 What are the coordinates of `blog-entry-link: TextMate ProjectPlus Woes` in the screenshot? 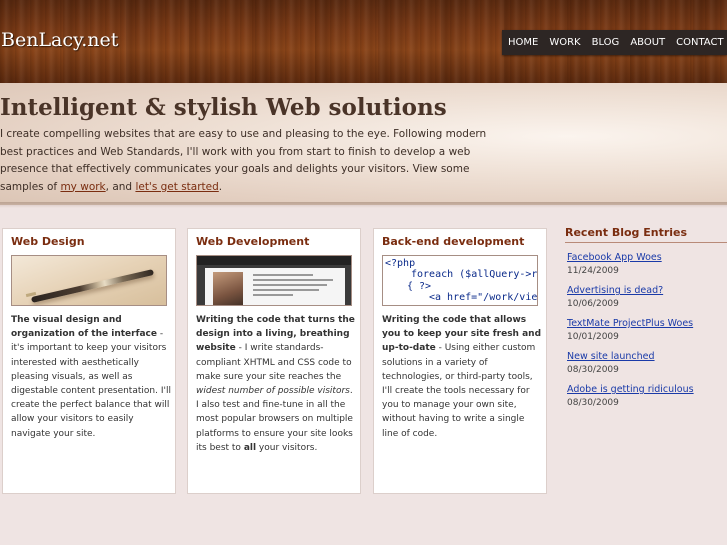 It's located at (647, 323).